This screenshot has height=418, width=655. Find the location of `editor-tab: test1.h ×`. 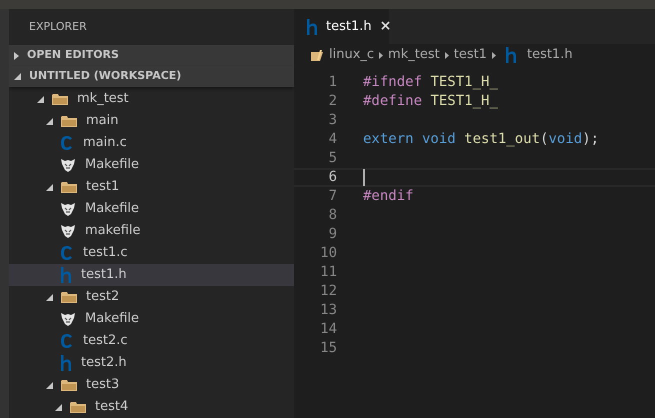

editor-tab: test1.h × is located at coordinates (341, 26).